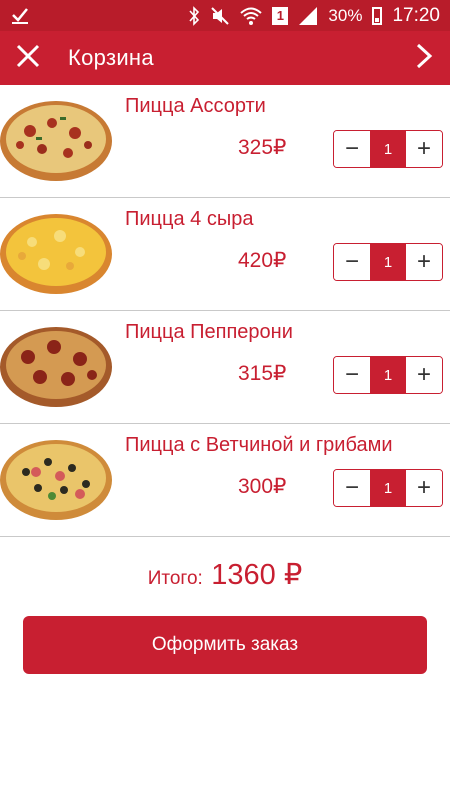 The width and height of the screenshot is (450, 800). I want to click on pizza-ham-mushroom-image, so click(56, 480).